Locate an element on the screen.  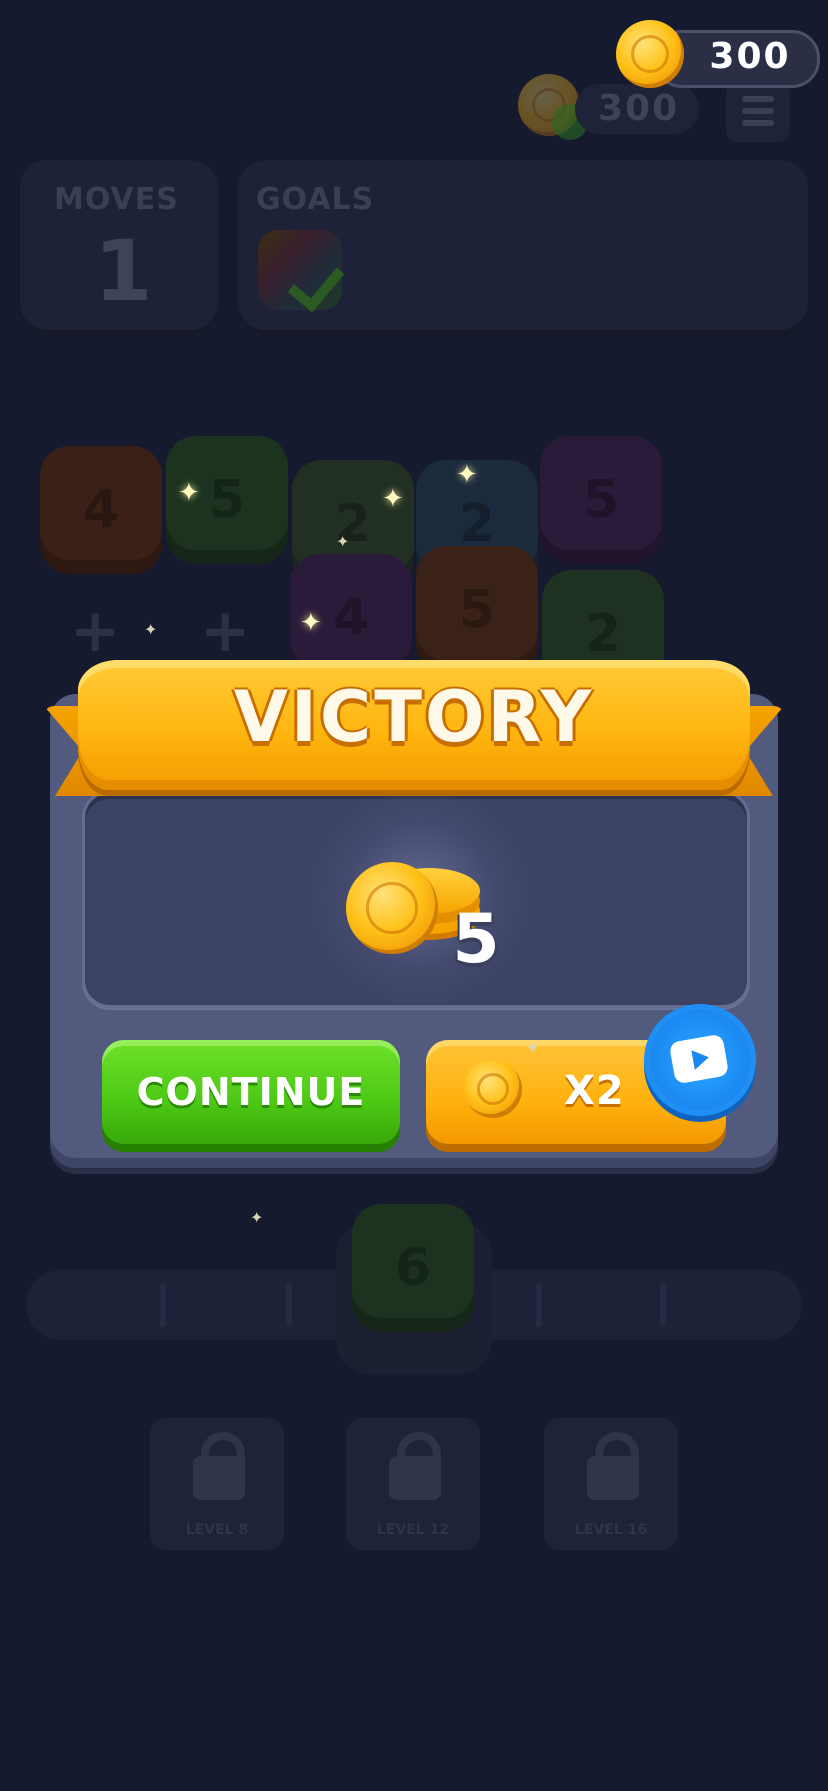
next-tile: 6 is located at coordinates (413, 1268).